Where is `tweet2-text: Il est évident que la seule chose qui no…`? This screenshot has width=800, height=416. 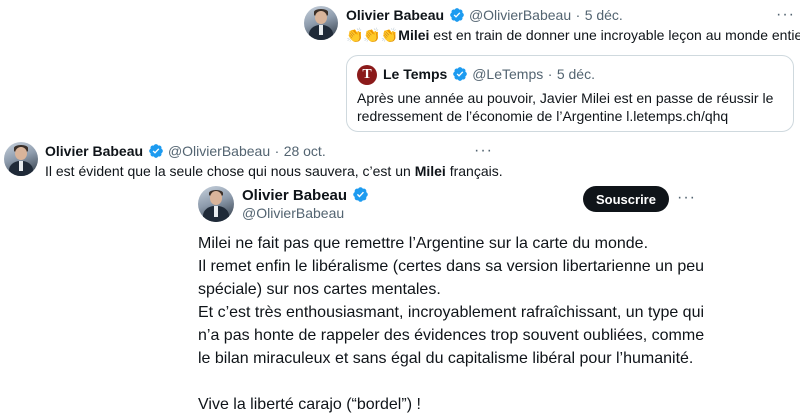 tweet2-text: Il est évident que la seule chose qui no… is located at coordinates (274, 171).